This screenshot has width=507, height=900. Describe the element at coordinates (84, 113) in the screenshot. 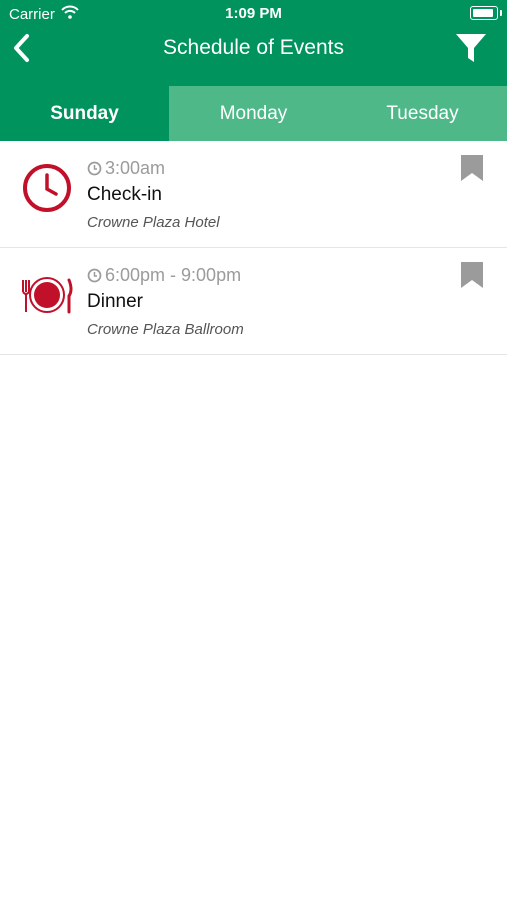

I see `tab-sunday: Sunday` at that location.